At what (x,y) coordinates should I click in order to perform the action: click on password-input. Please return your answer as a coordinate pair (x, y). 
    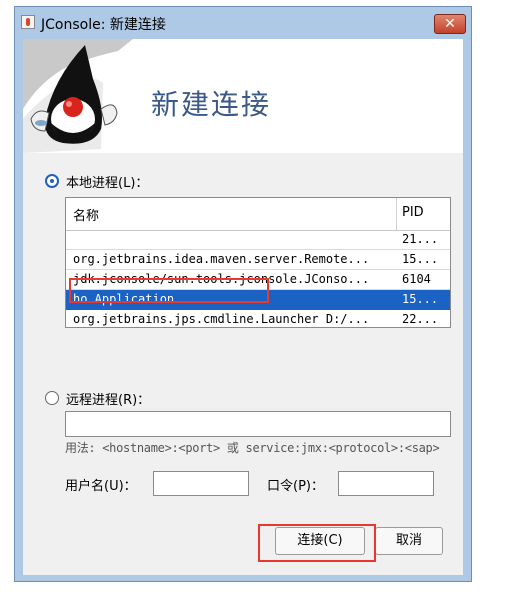
    Looking at the image, I should click on (386, 483).